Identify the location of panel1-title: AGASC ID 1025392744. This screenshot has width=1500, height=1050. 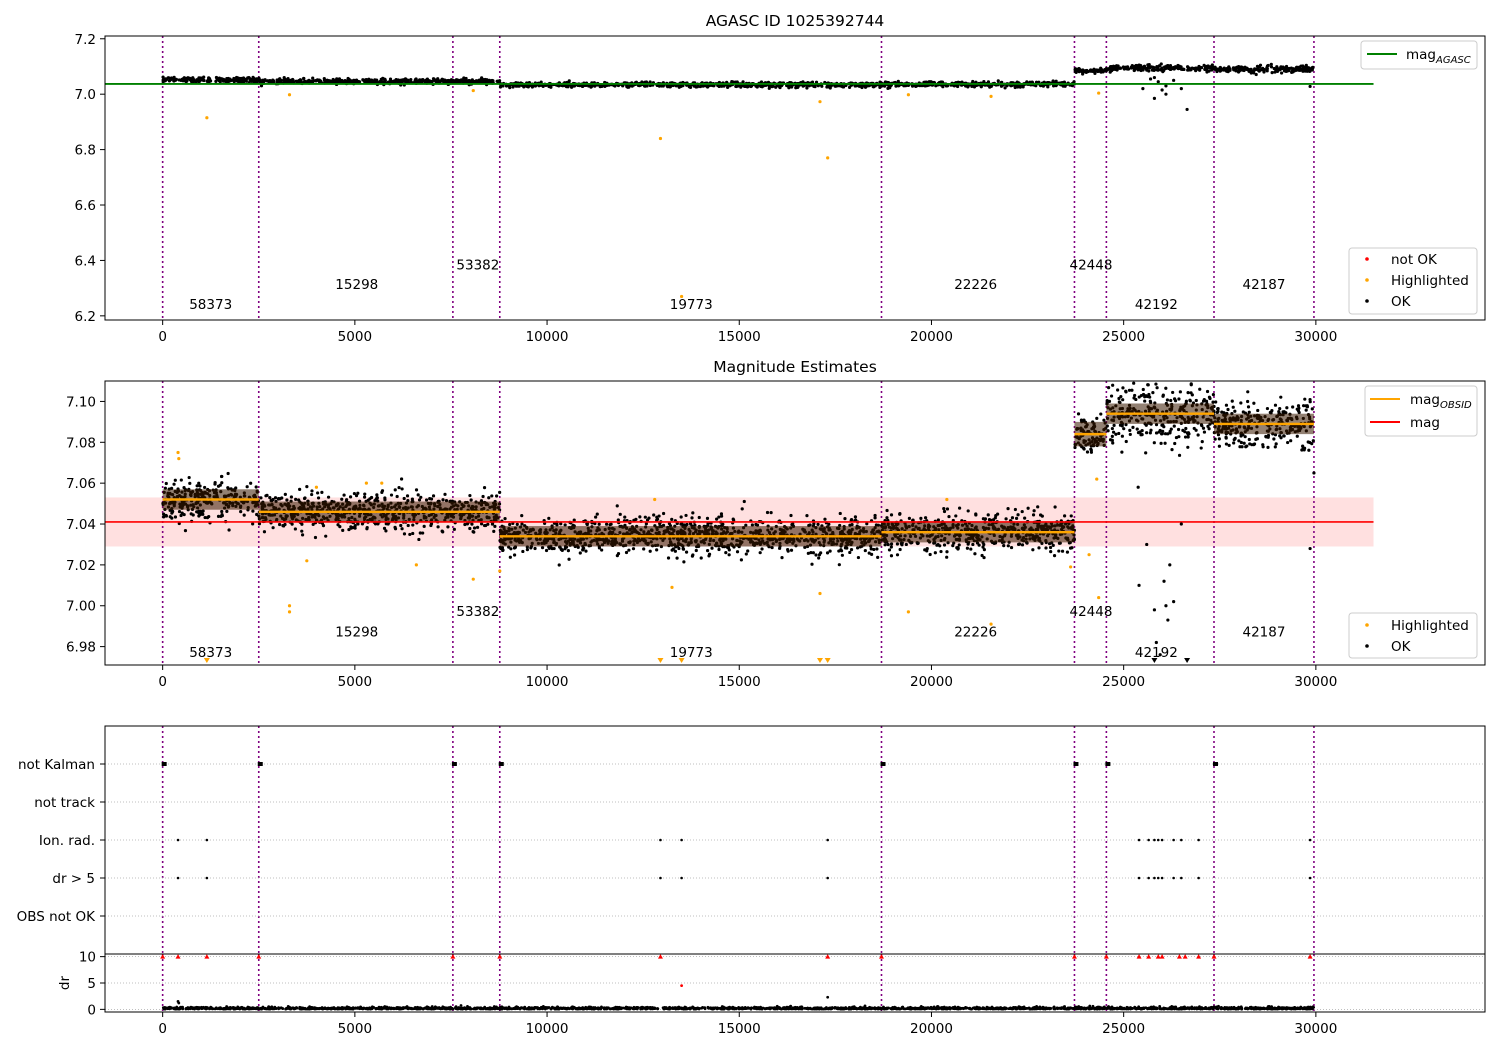
(795, 21).